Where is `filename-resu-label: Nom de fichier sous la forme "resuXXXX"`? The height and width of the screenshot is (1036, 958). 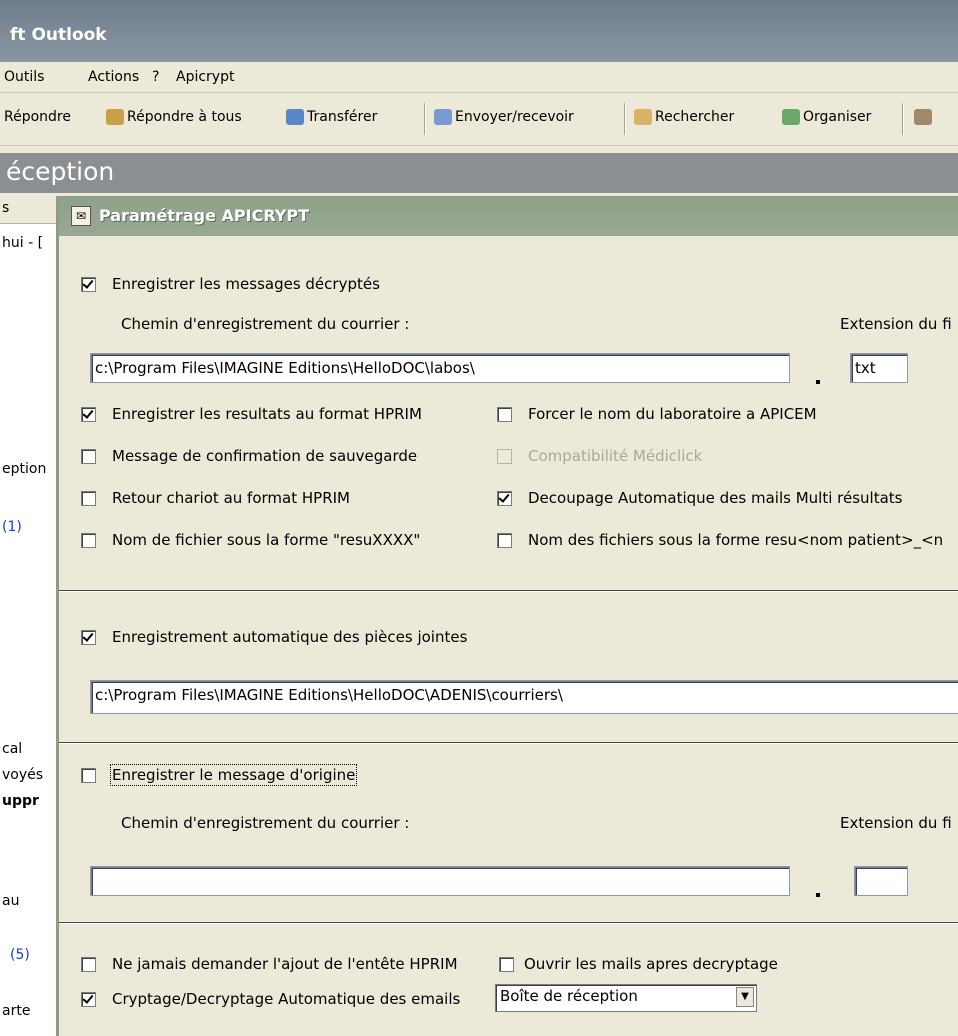 filename-resu-label: Nom de fichier sous la forme "resuXXXX" is located at coordinates (266, 540).